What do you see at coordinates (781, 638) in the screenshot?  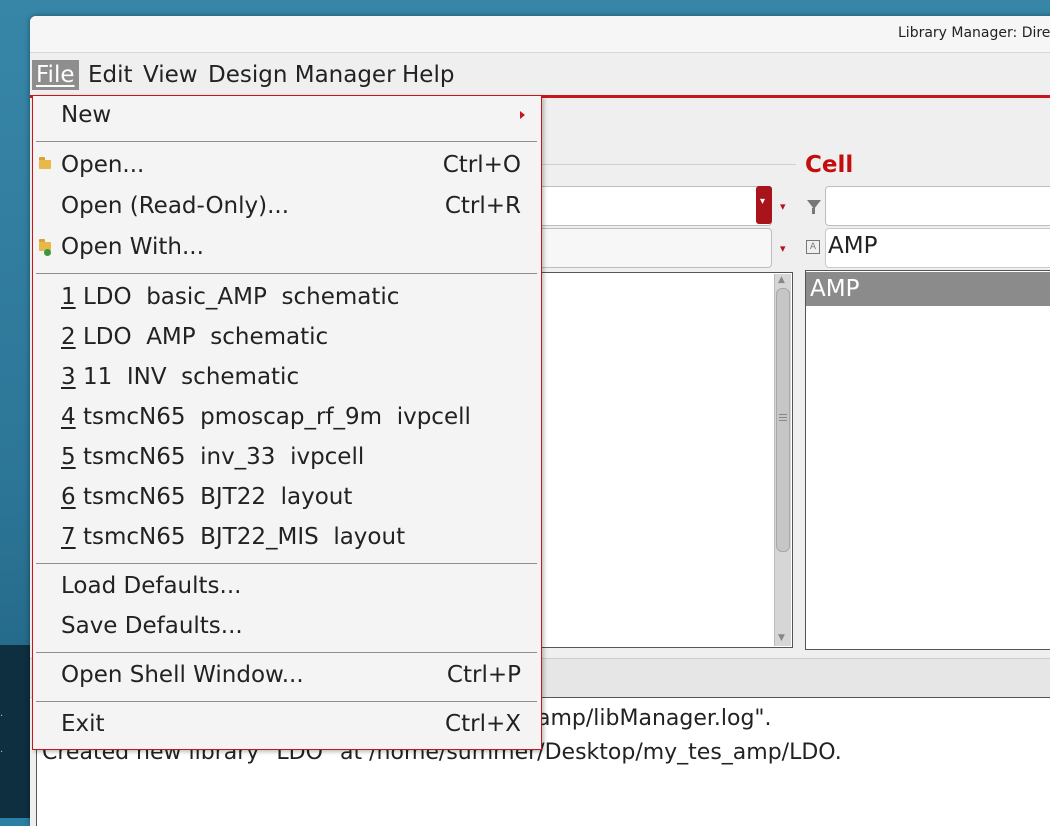 I see `scroll-down-icon: ▼` at bounding box center [781, 638].